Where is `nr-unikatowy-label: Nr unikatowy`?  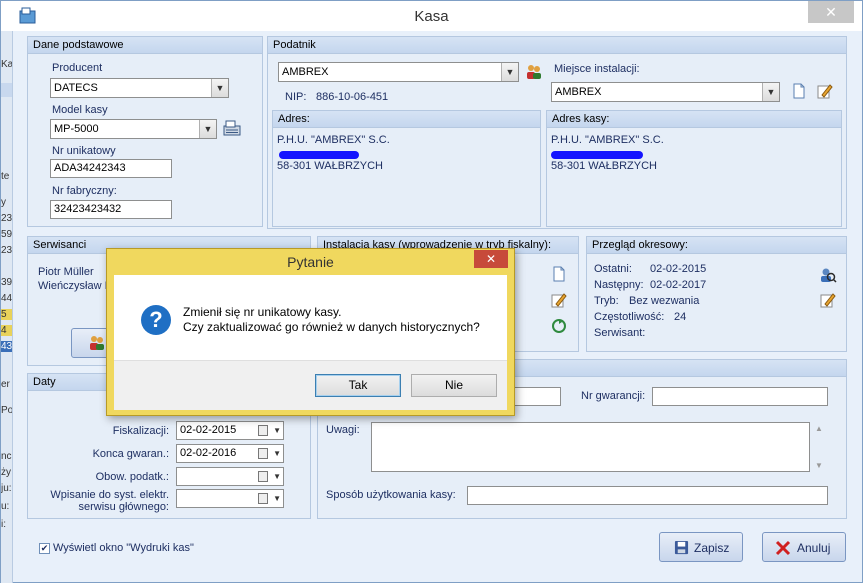
nr-unikatowy-label: Nr unikatowy is located at coordinates (84, 151).